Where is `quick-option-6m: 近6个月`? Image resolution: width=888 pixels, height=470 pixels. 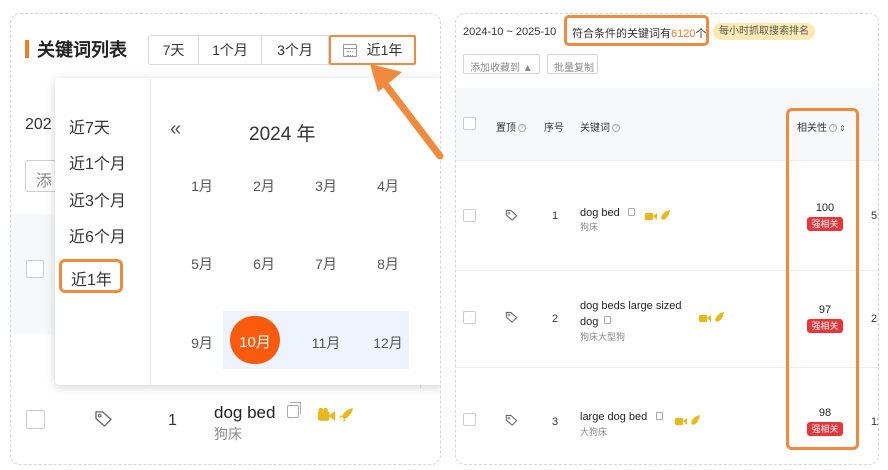
quick-option-6m: 近6个月 is located at coordinates (97, 235).